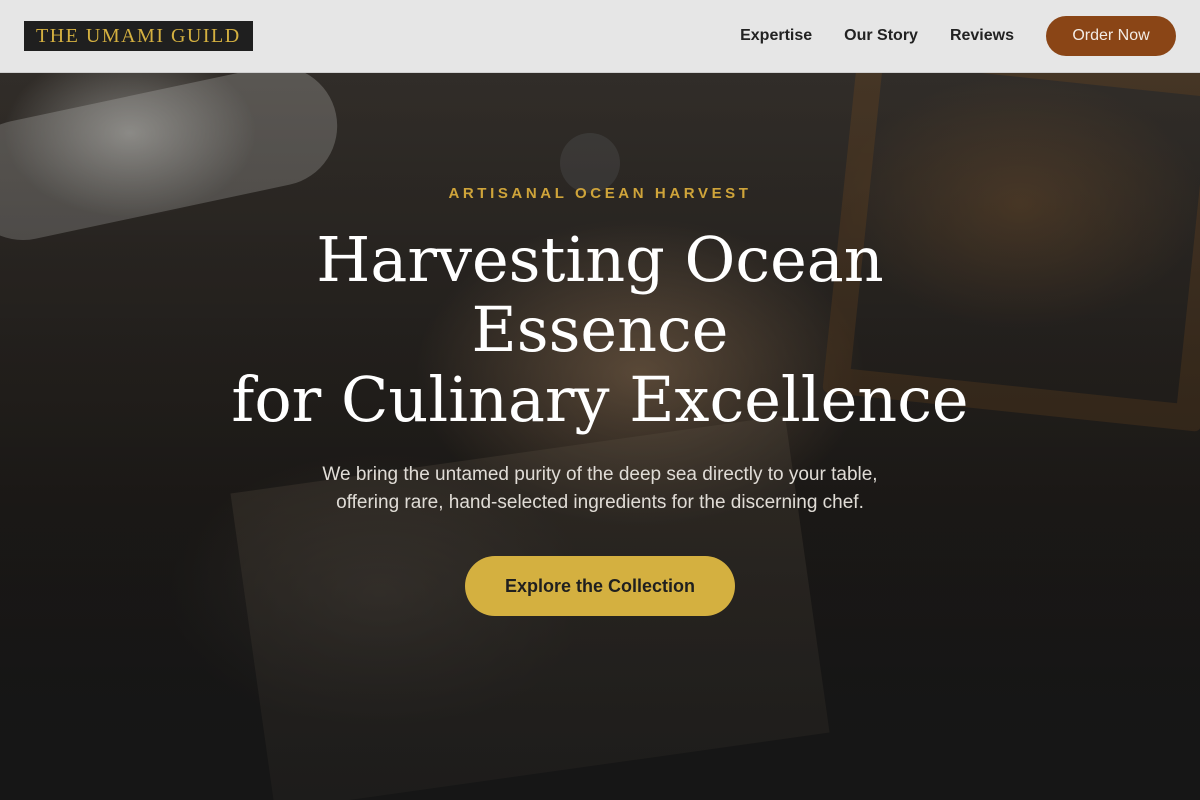 The width and height of the screenshot is (1200, 800). I want to click on nav-link-our-story: Our Story, so click(881, 36).